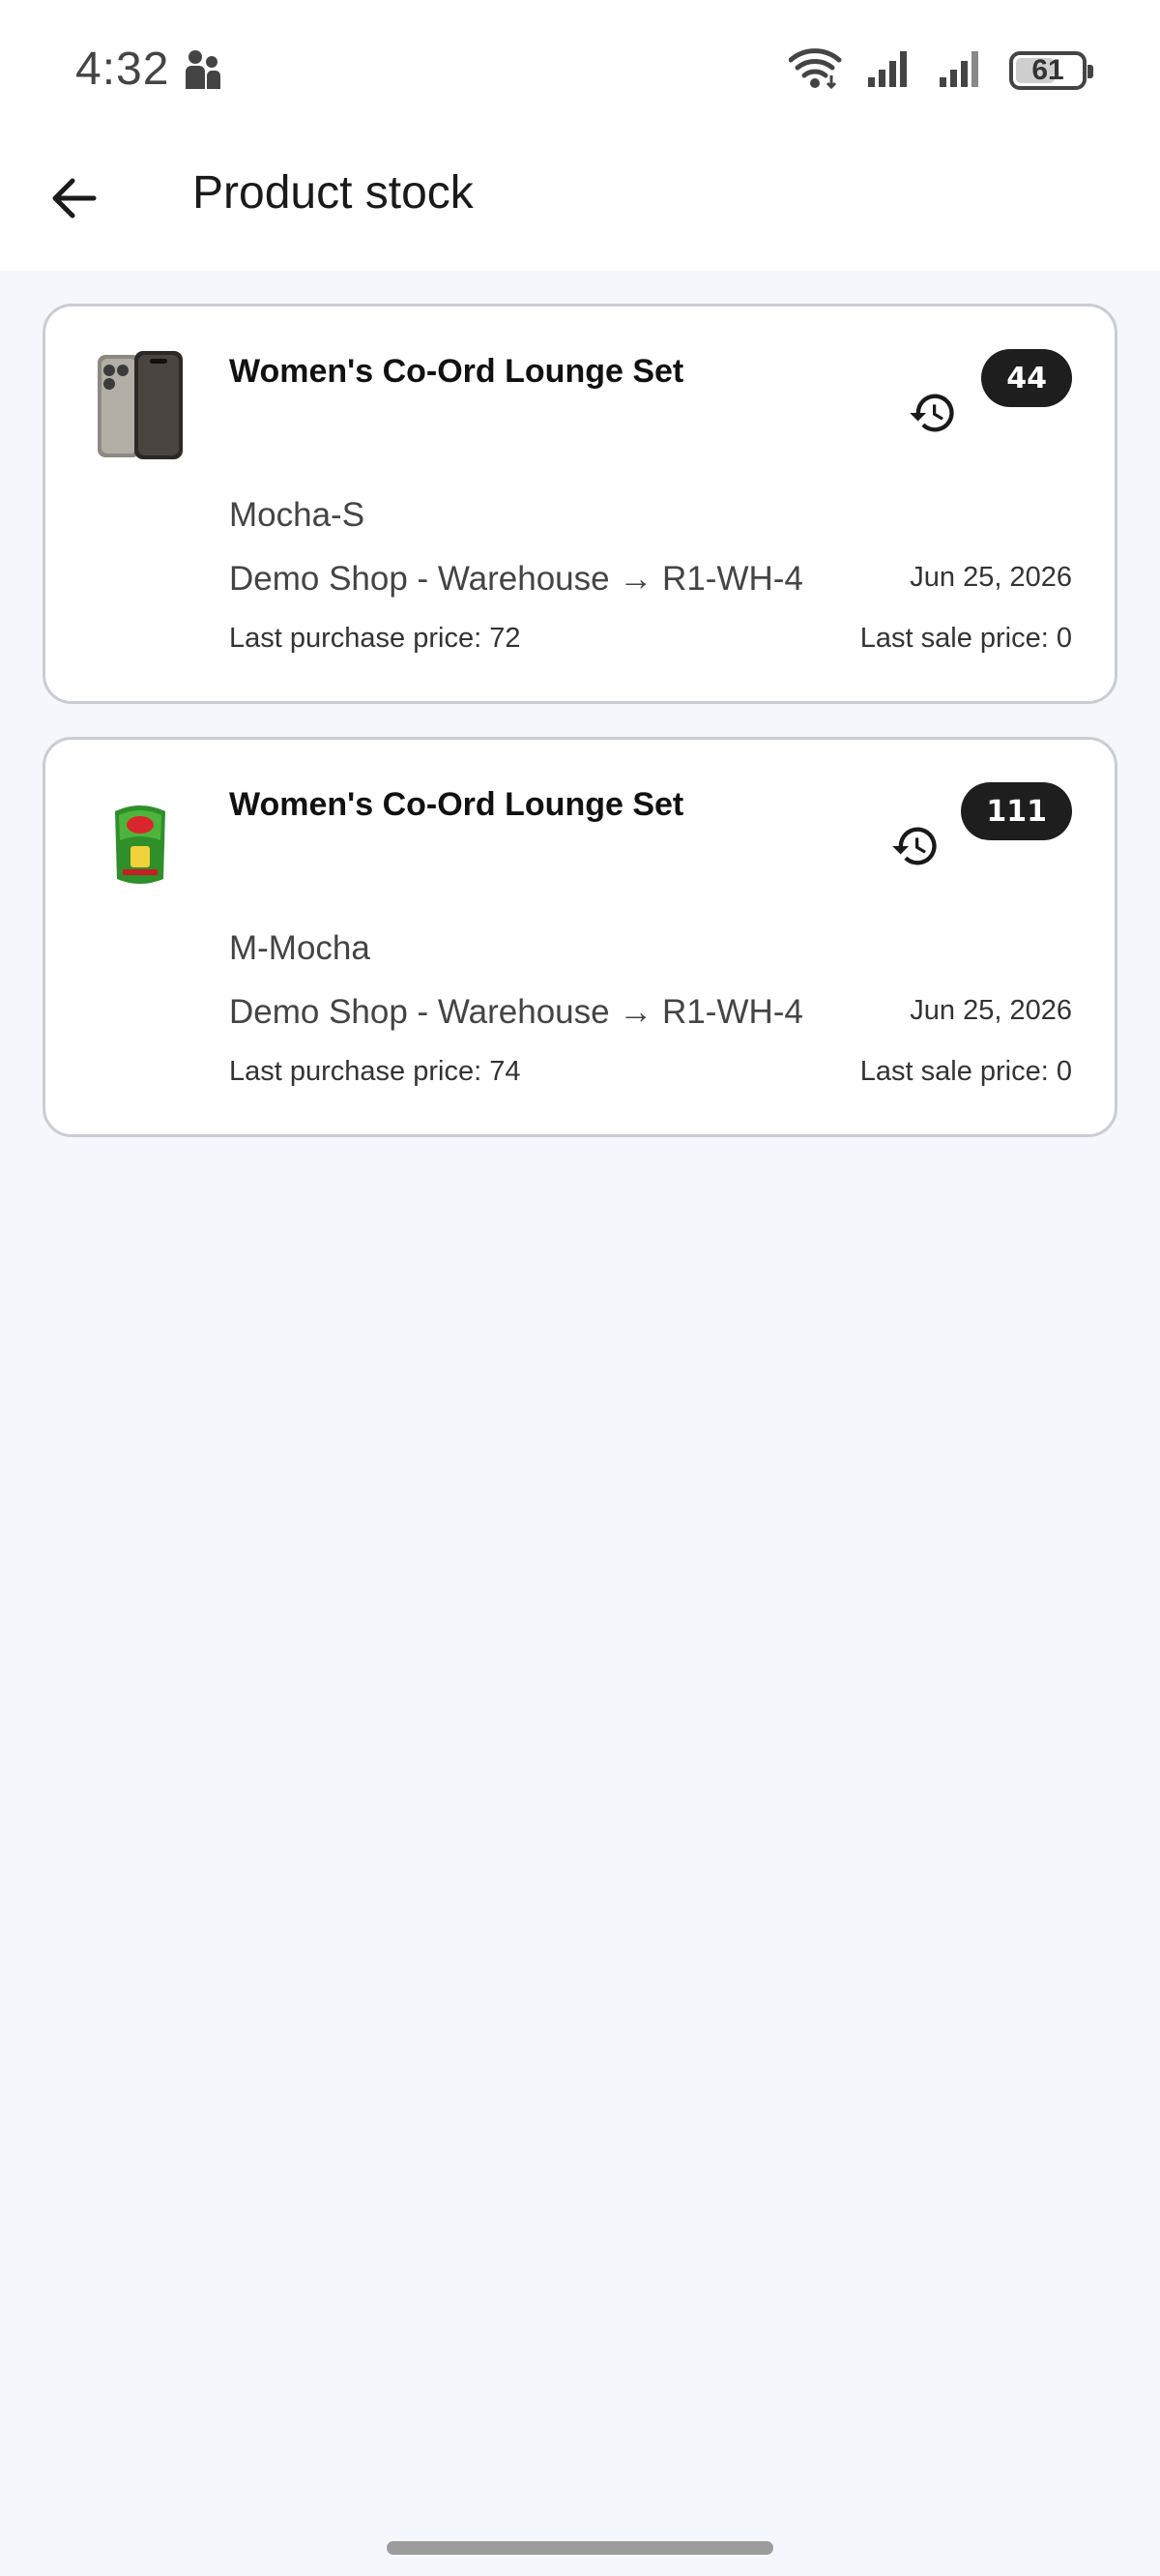 The height and width of the screenshot is (2576, 1160). I want to click on green-package-product-image, so click(141, 839).